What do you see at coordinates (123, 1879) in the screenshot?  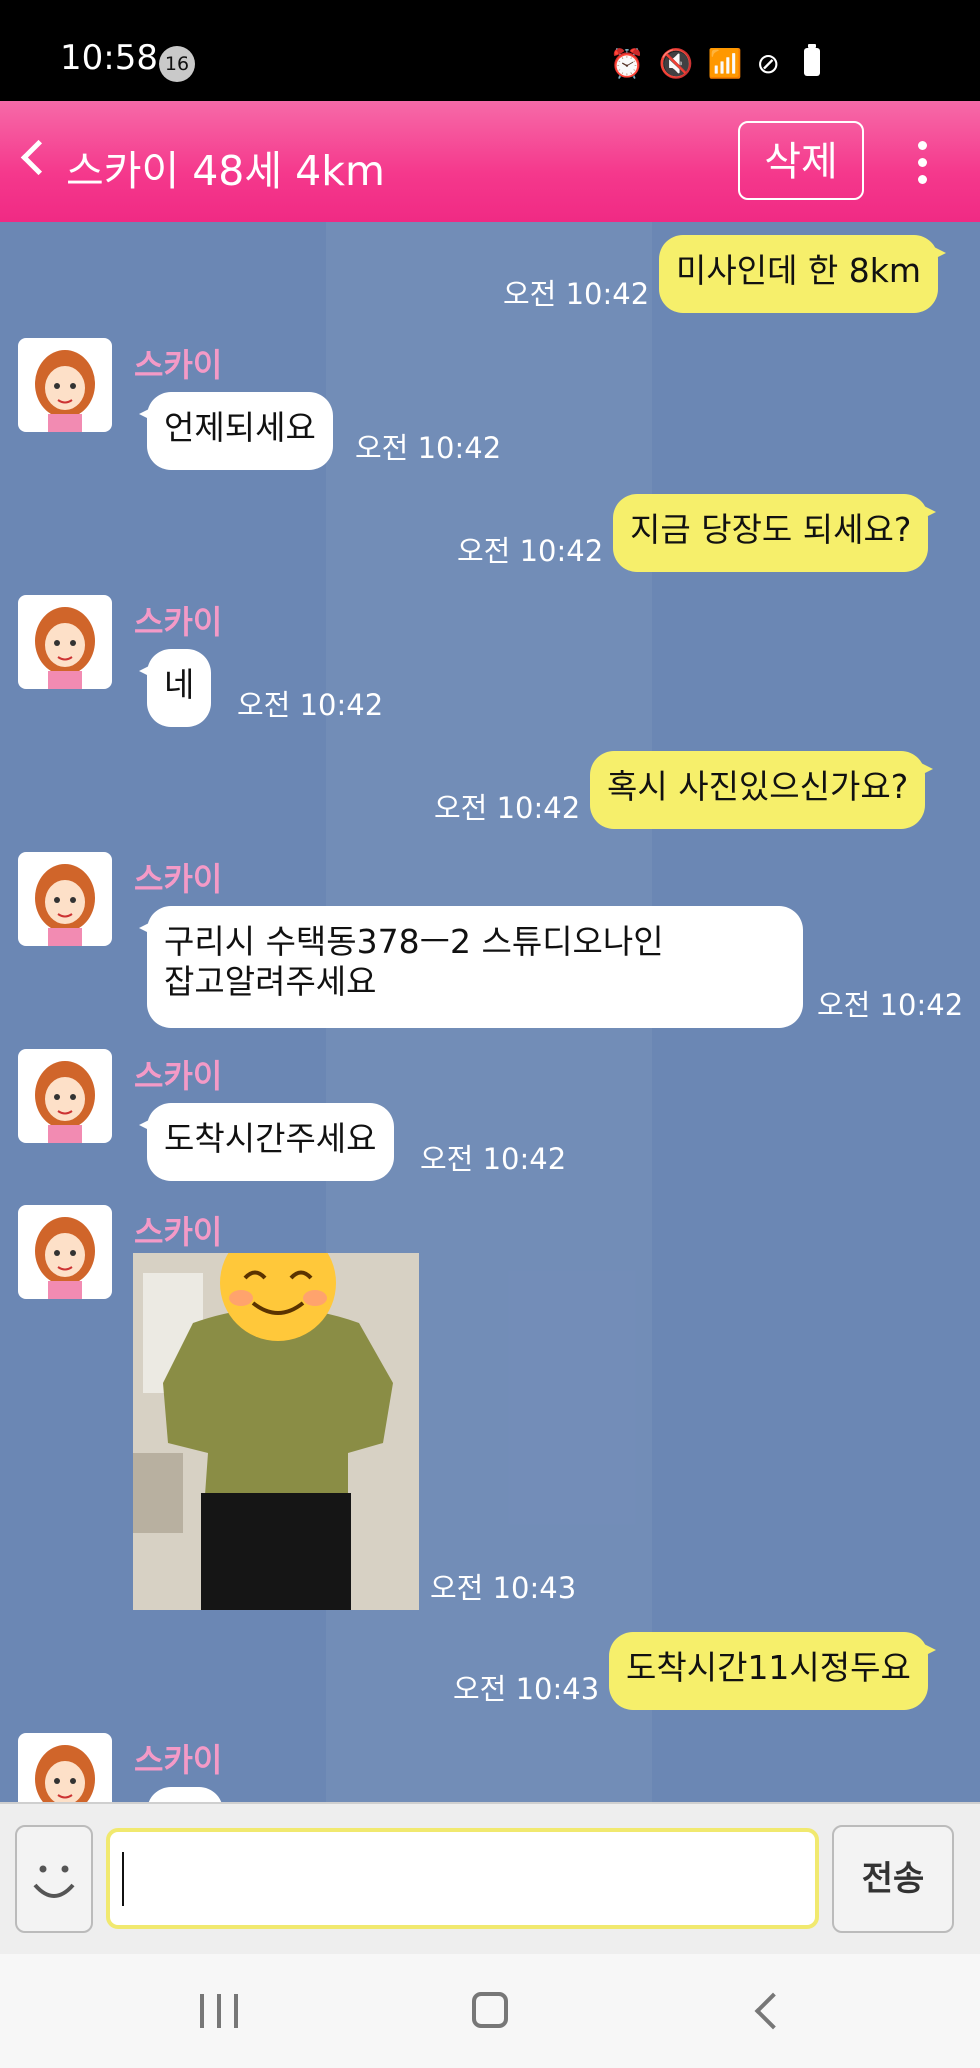 I see `text-cursor` at bounding box center [123, 1879].